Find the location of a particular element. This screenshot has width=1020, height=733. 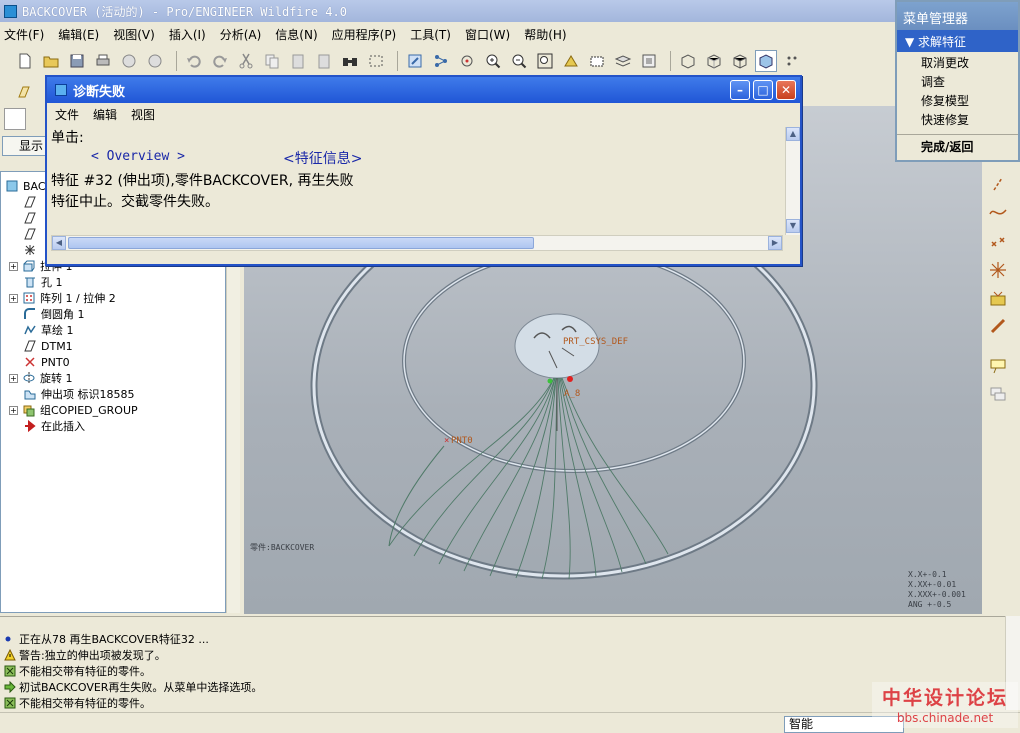

analysis-tool-icon is located at coordinates (998, 298).